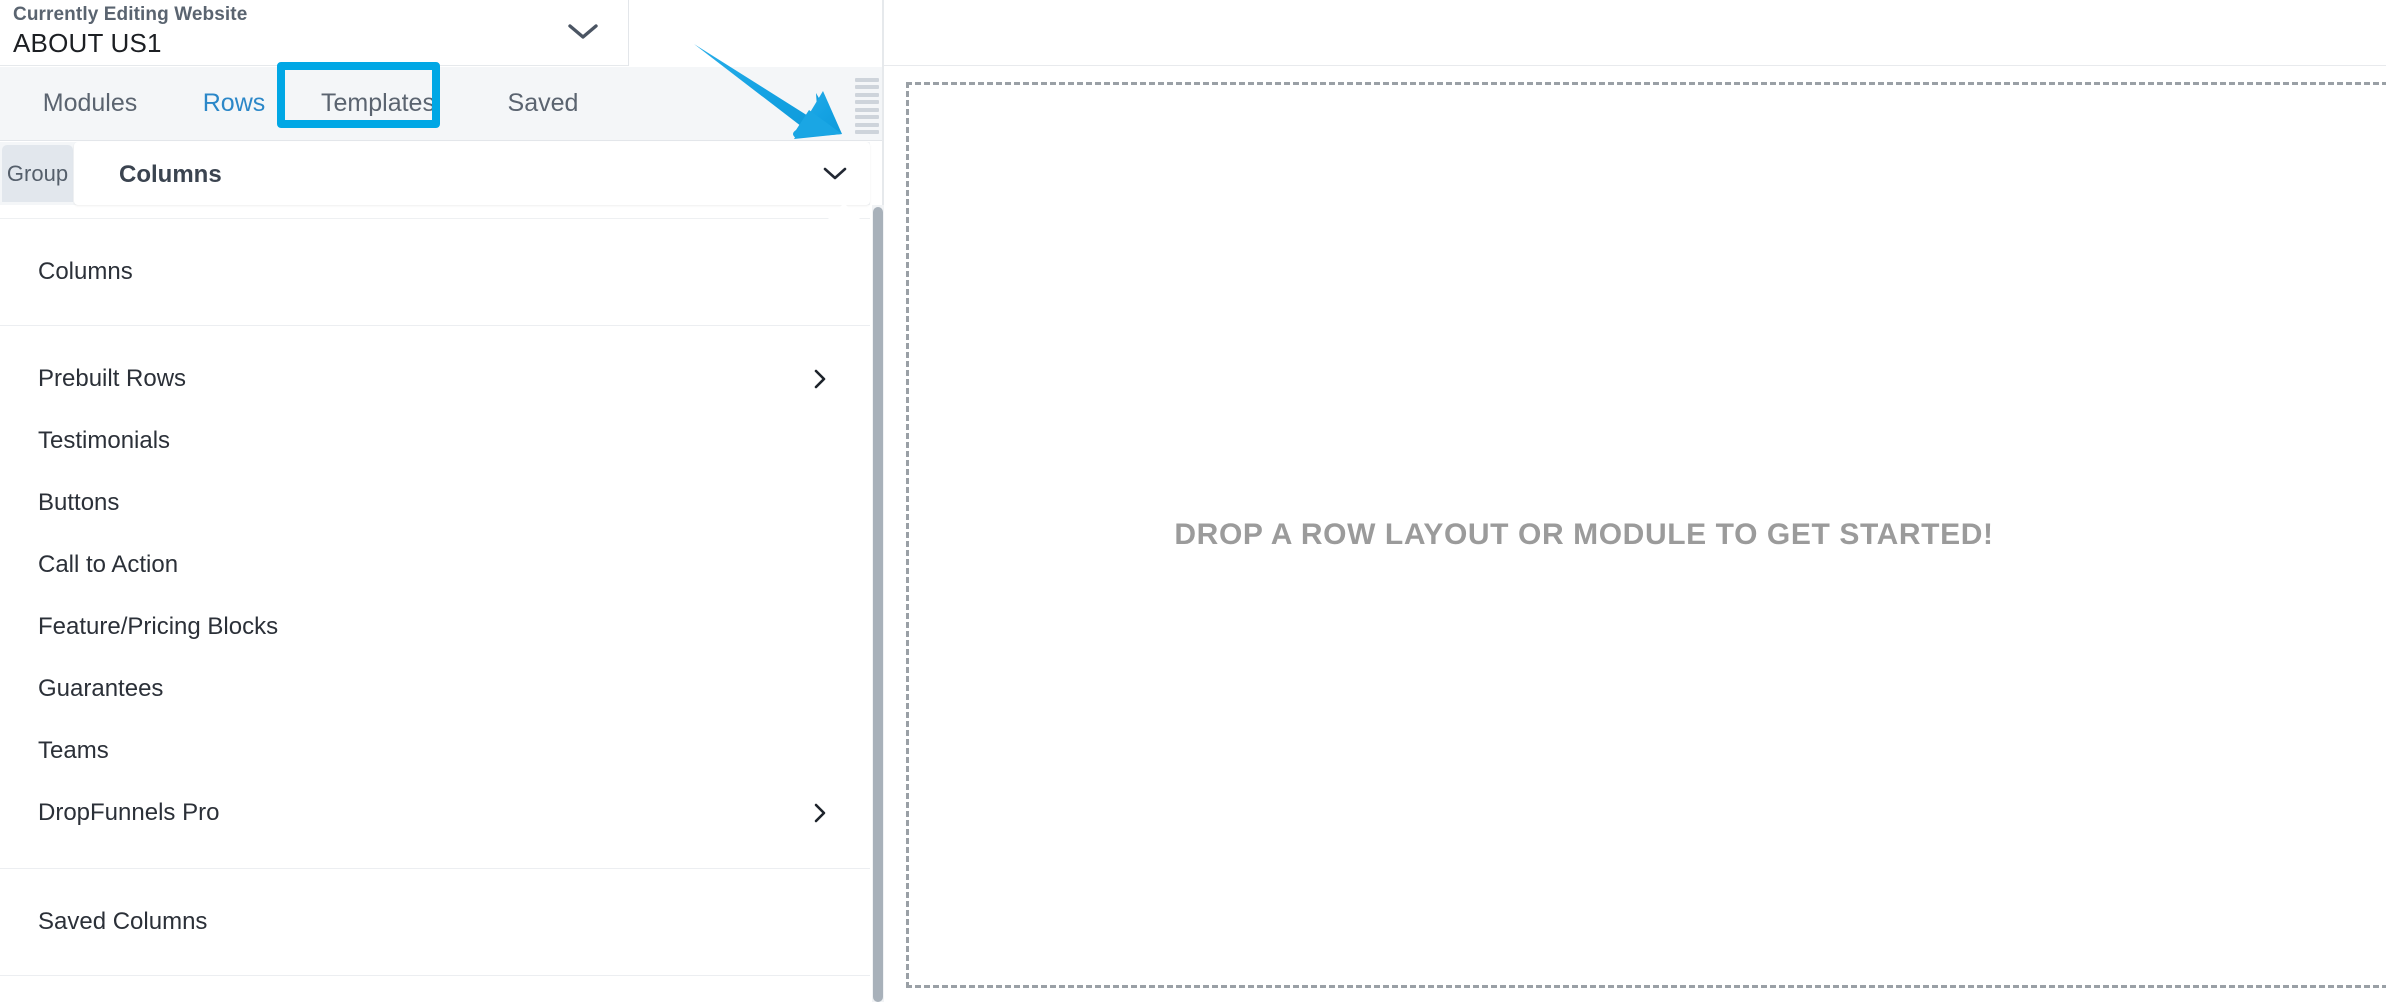 This screenshot has width=2386, height=1002. What do you see at coordinates (123, 921) in the screenshot?
I see `dropdown-item-label: Saved Columns` at bounding box center [123, 921].